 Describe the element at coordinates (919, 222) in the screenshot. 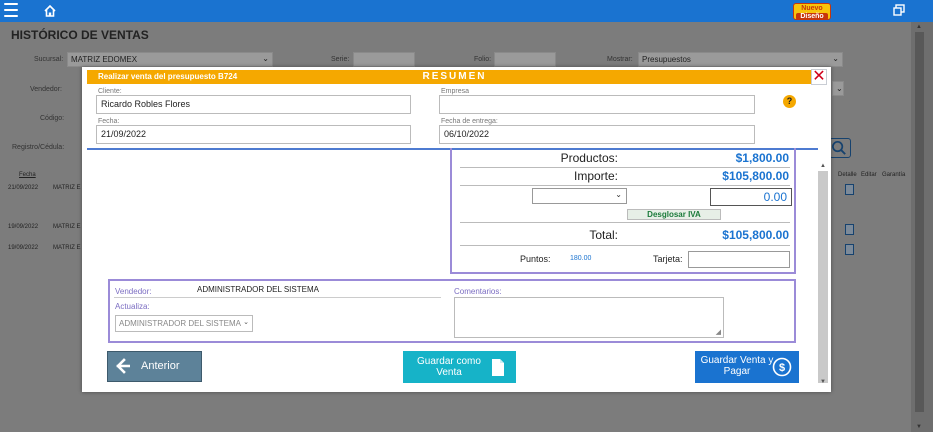

I see `scrollbar-thumb` at that location.